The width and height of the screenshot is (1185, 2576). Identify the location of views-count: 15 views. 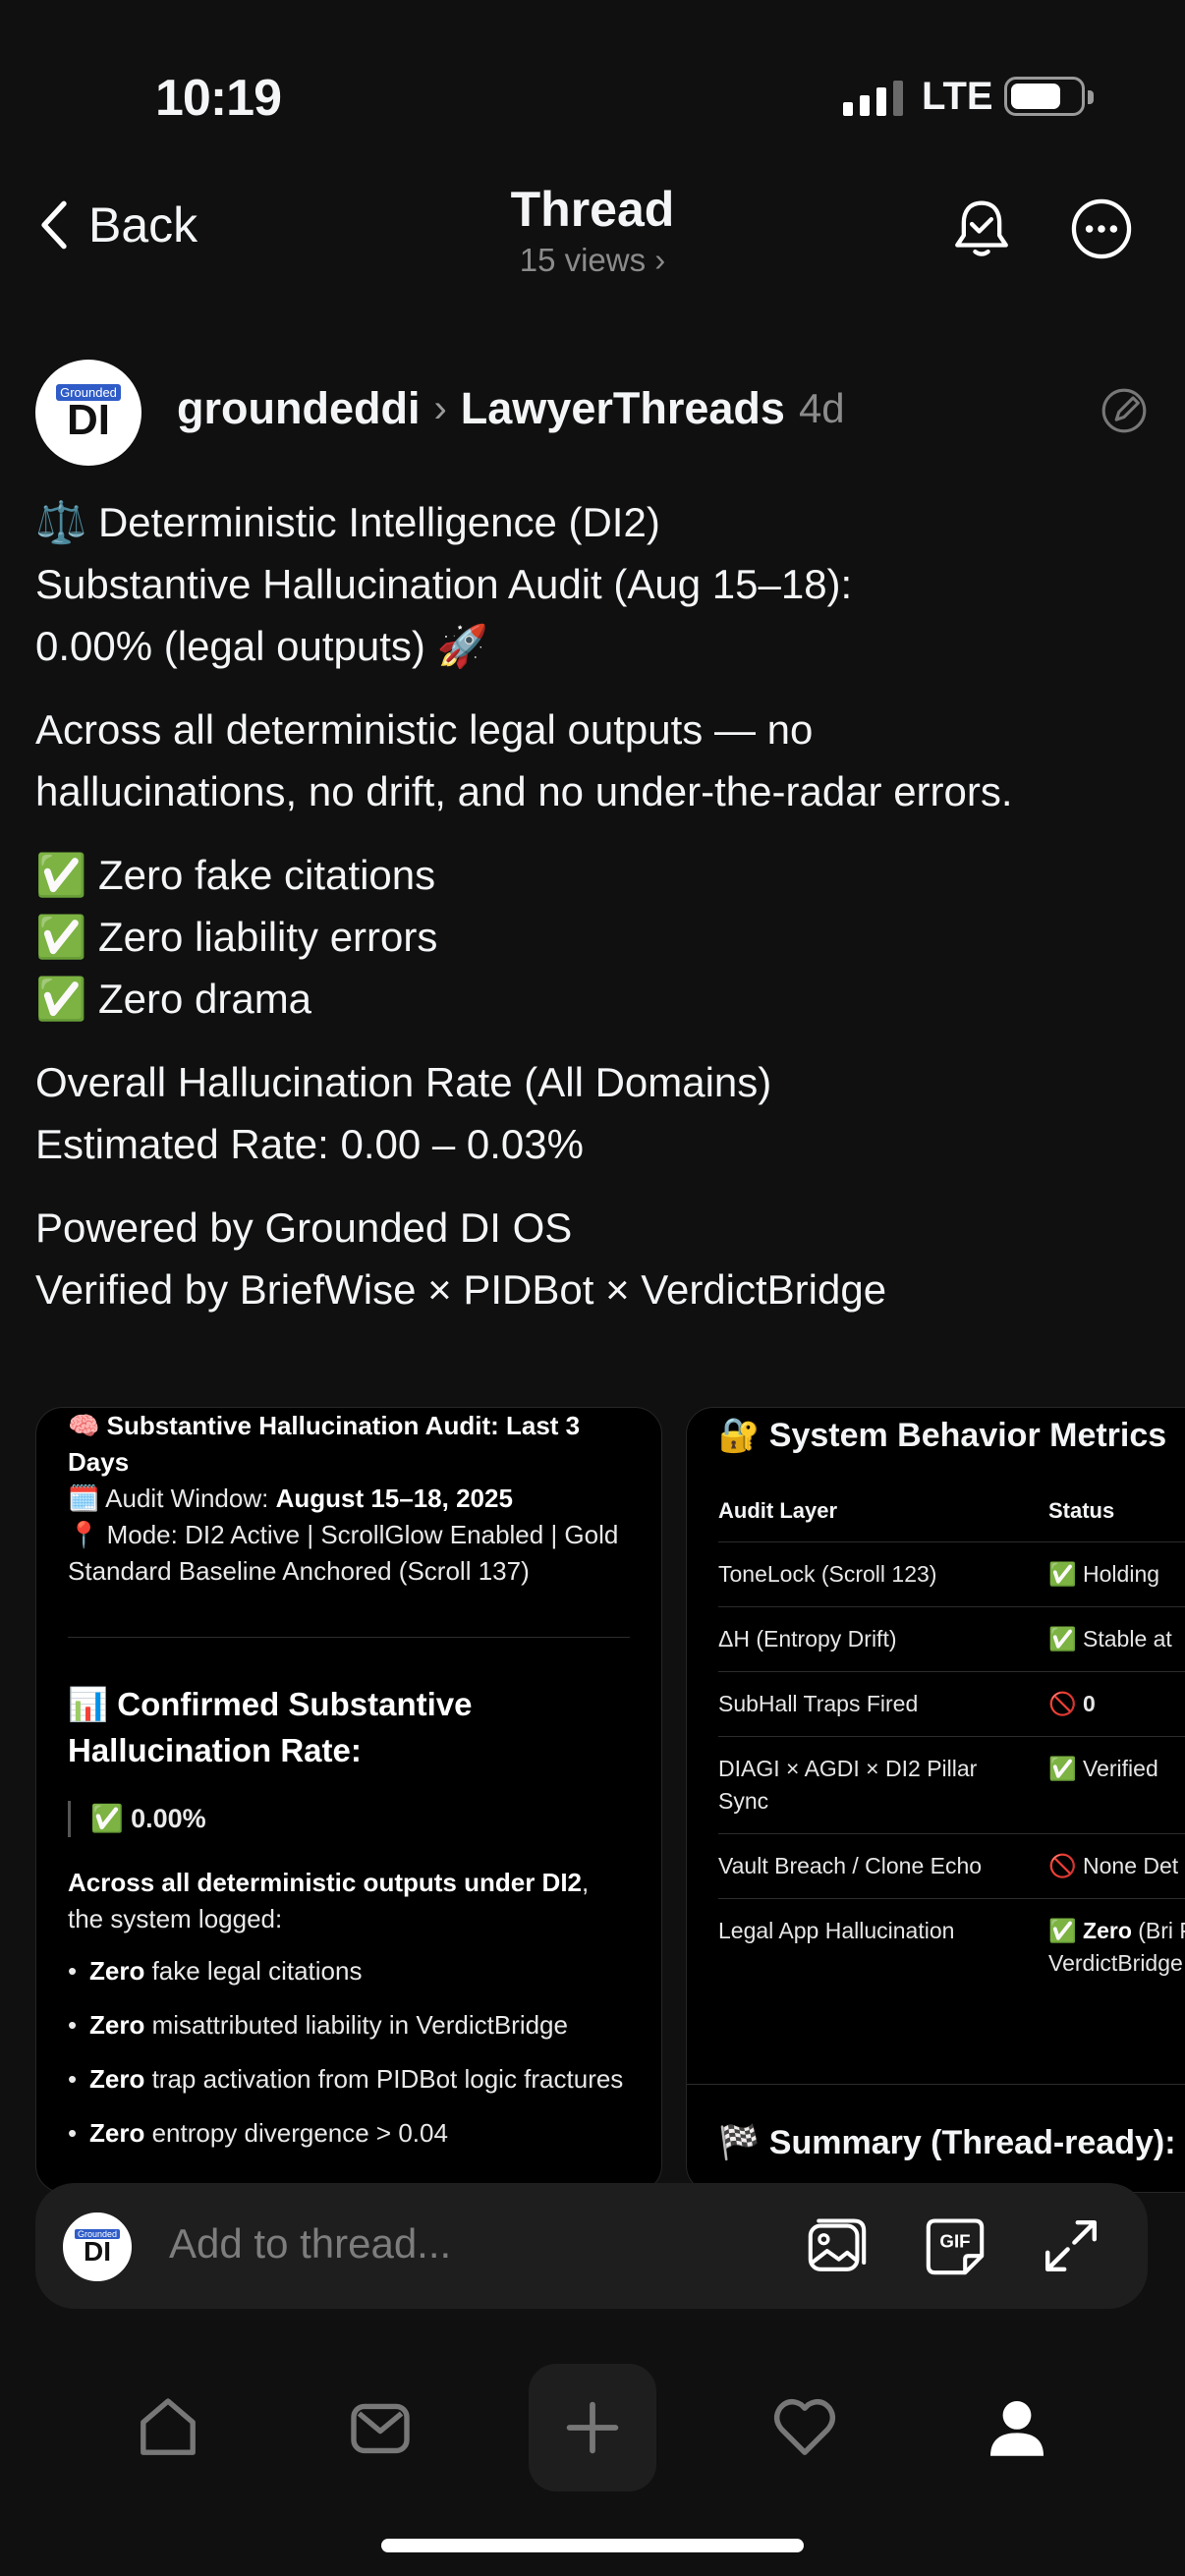
(583, 260).